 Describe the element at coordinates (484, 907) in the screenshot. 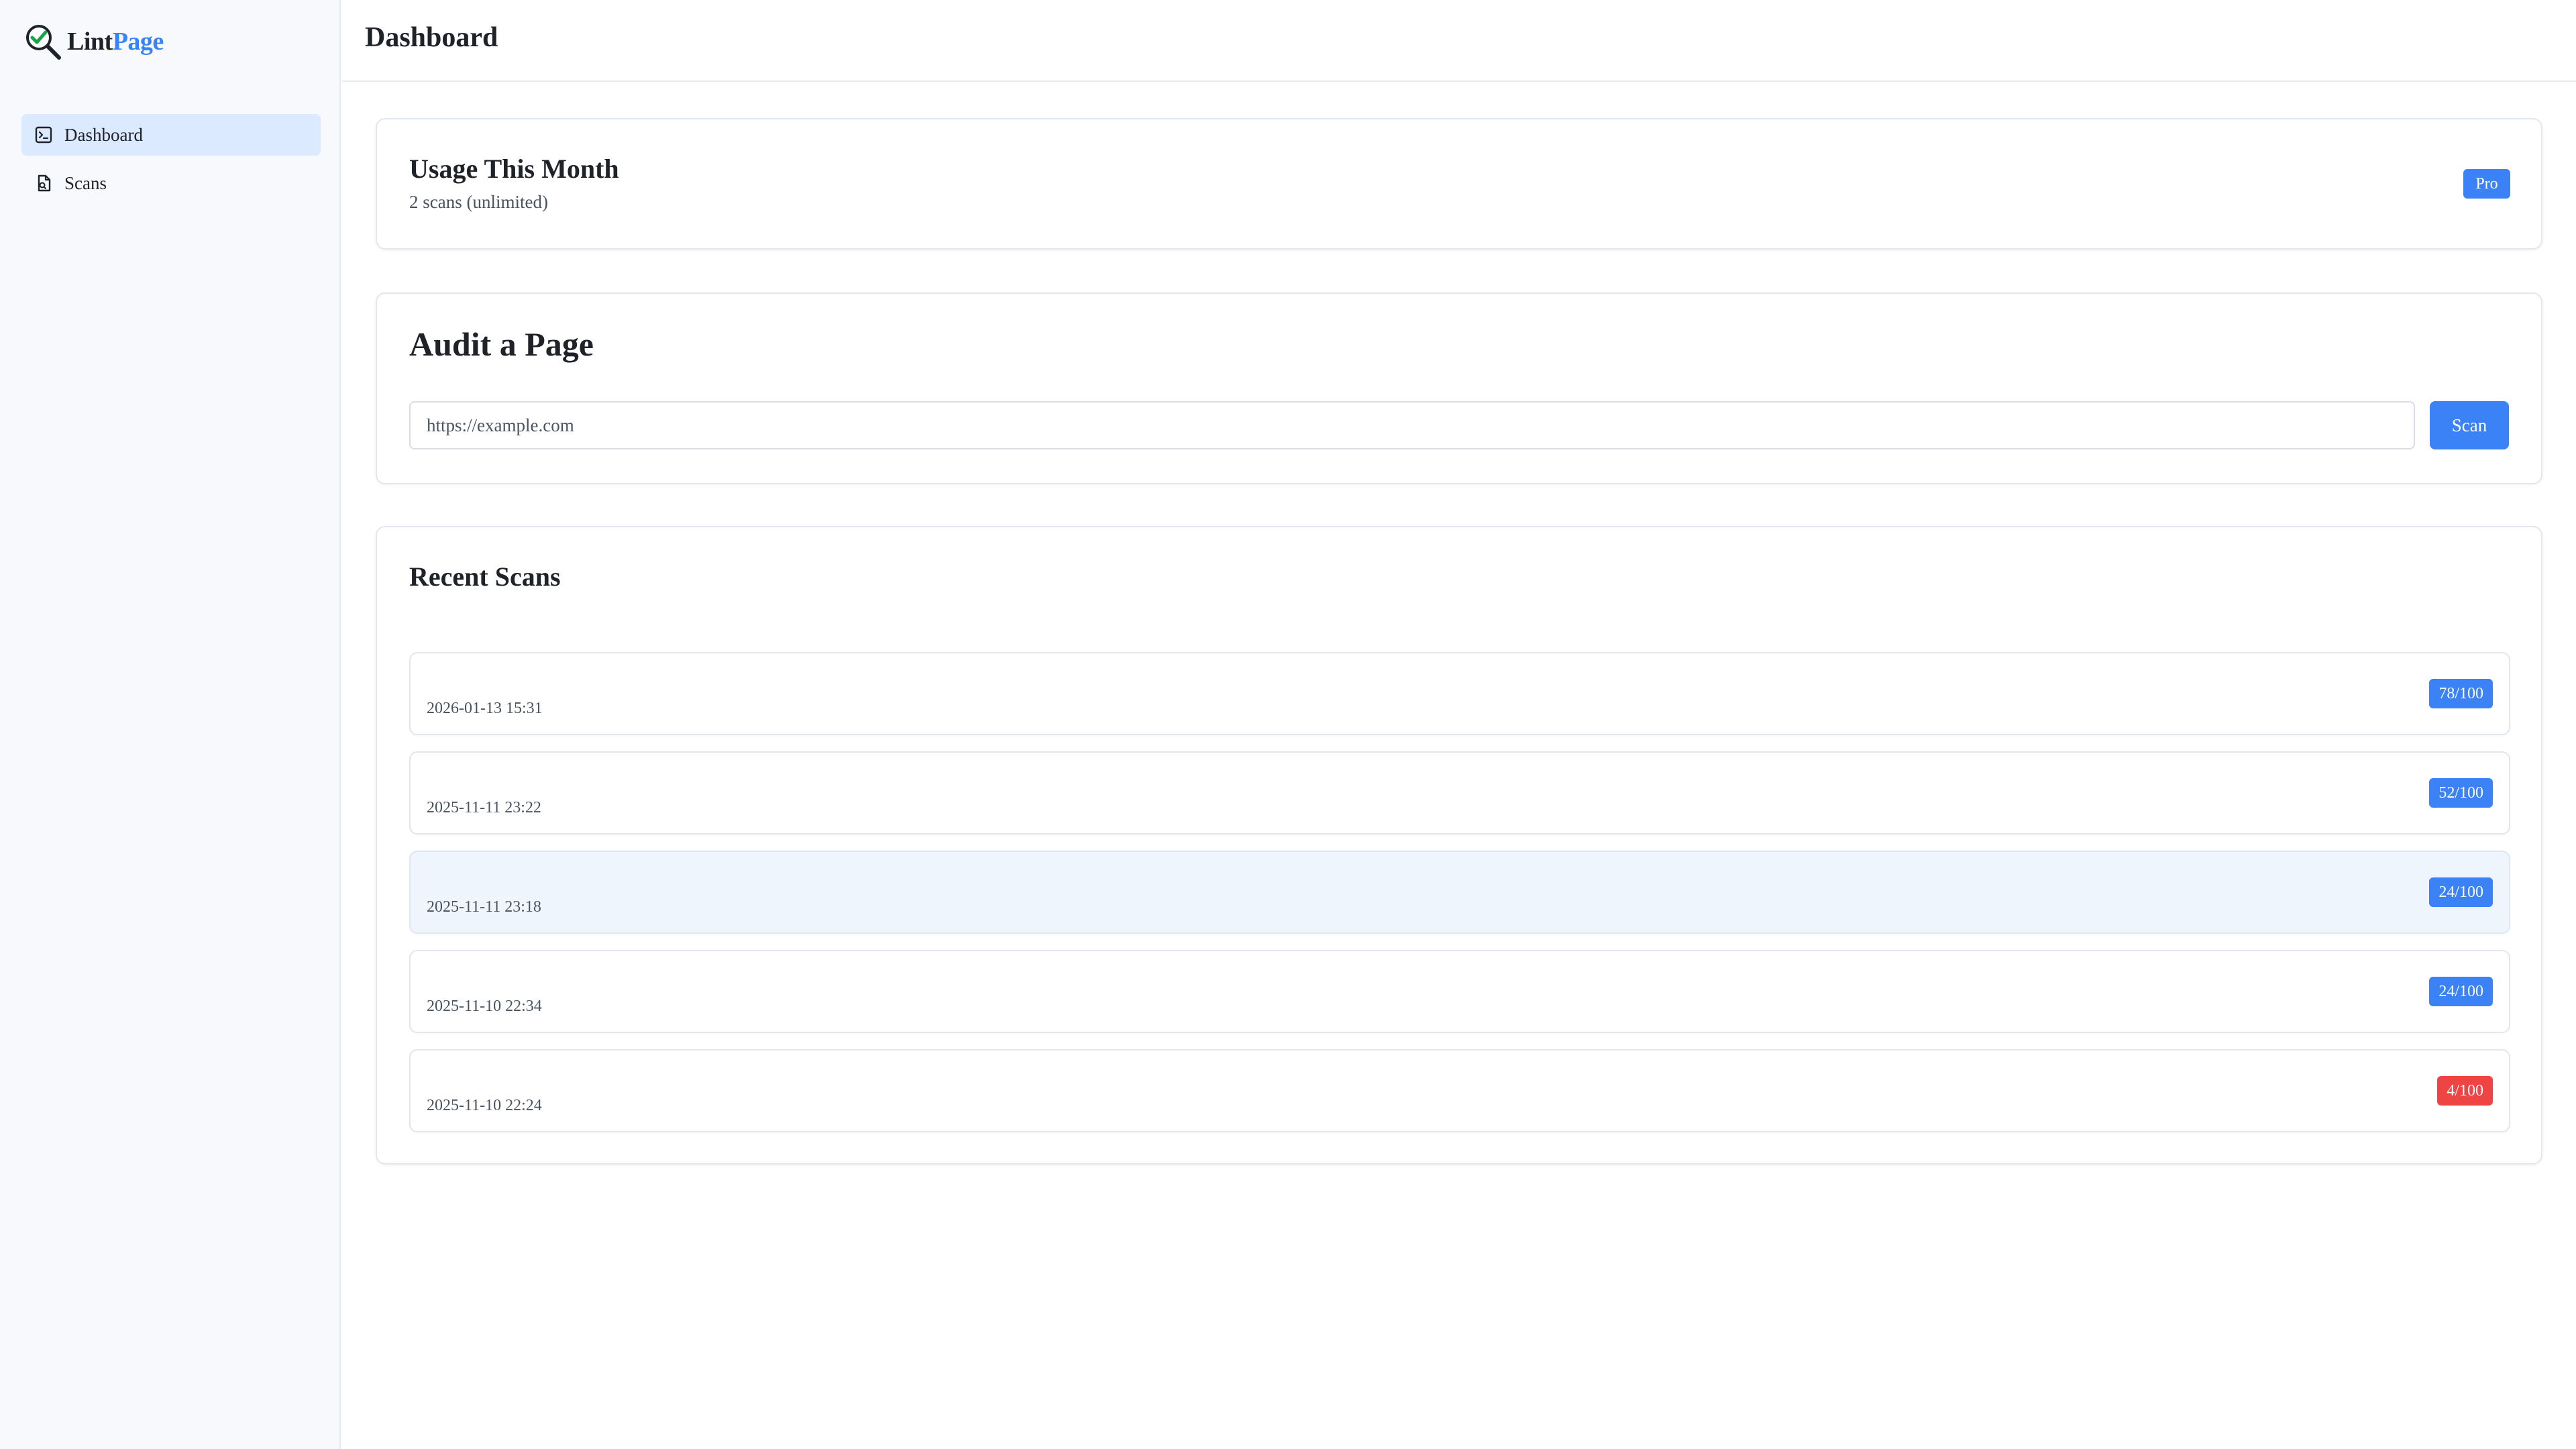

I see `scan-date: 2025-11-11 23:18` at that location.